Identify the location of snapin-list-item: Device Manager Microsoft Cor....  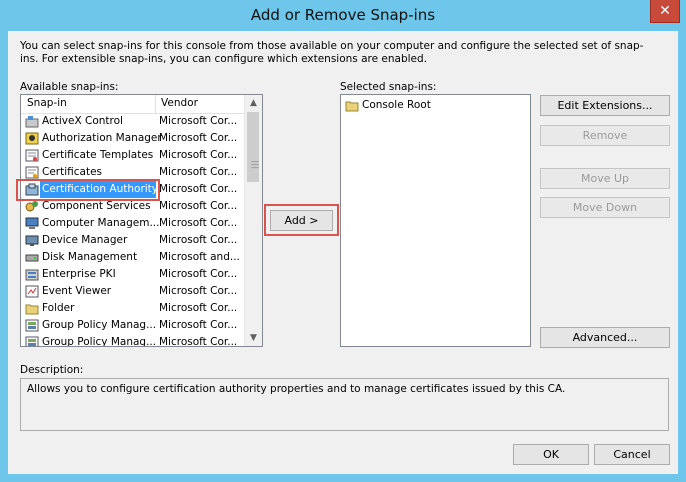
(133, 240).